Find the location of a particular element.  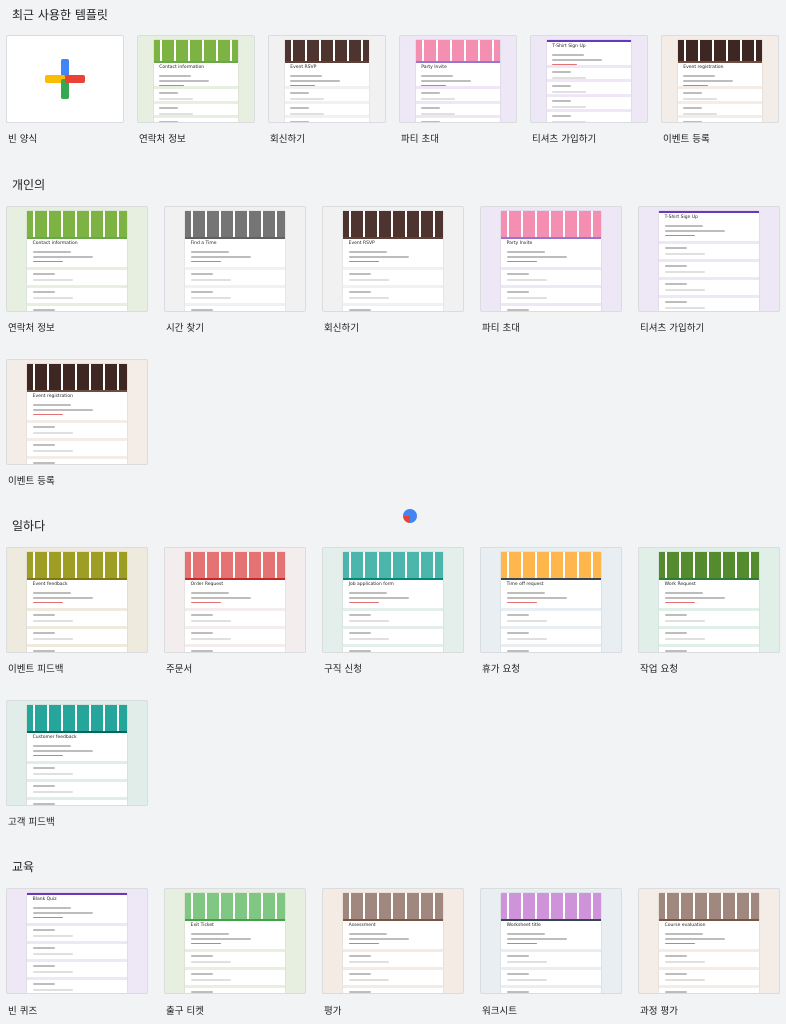

template-preview: Party Invite is located at coordinates (458, 81).